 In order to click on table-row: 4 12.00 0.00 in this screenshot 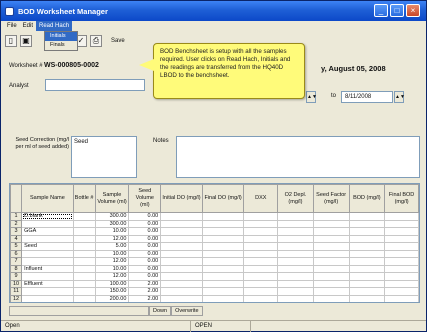, I will do `click(214, 238)`.